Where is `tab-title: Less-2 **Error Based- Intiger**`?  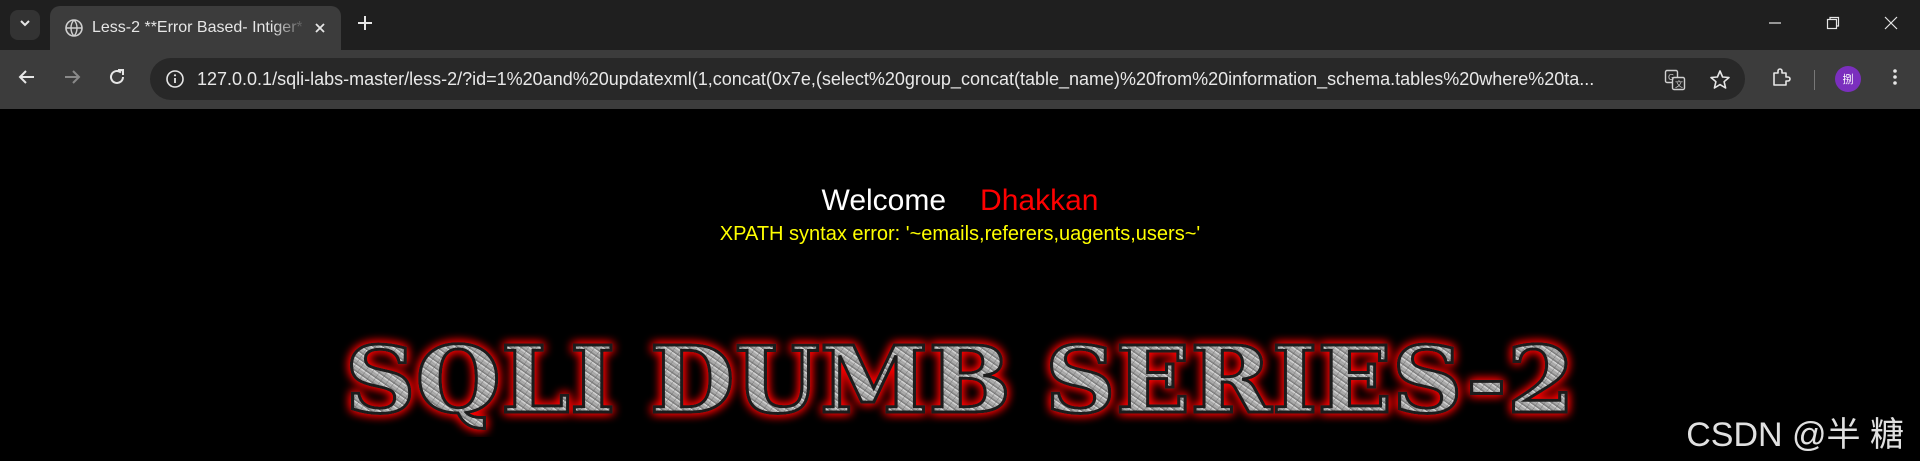
tab-title: Less-2 **Error Based- Intiger** is located at coordinates (197, 27).